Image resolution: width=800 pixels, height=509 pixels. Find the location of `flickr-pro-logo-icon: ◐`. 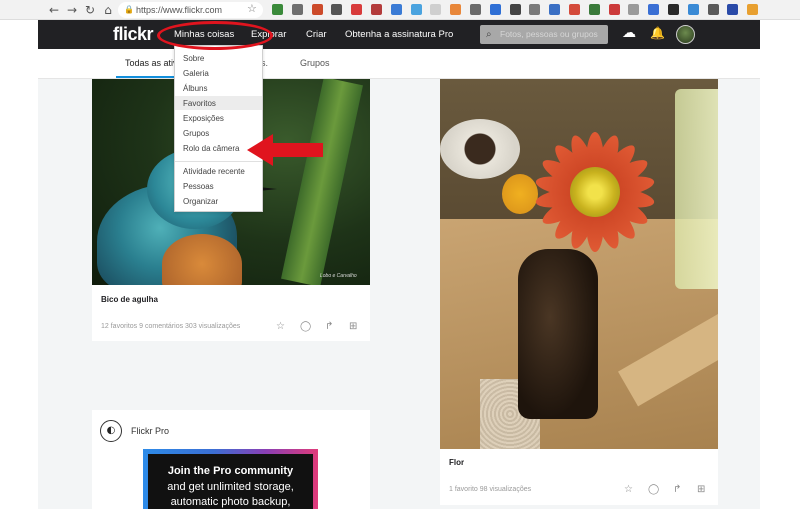

flickr-pro-logo-icon: ◐ is located at coordinates (111, 431).